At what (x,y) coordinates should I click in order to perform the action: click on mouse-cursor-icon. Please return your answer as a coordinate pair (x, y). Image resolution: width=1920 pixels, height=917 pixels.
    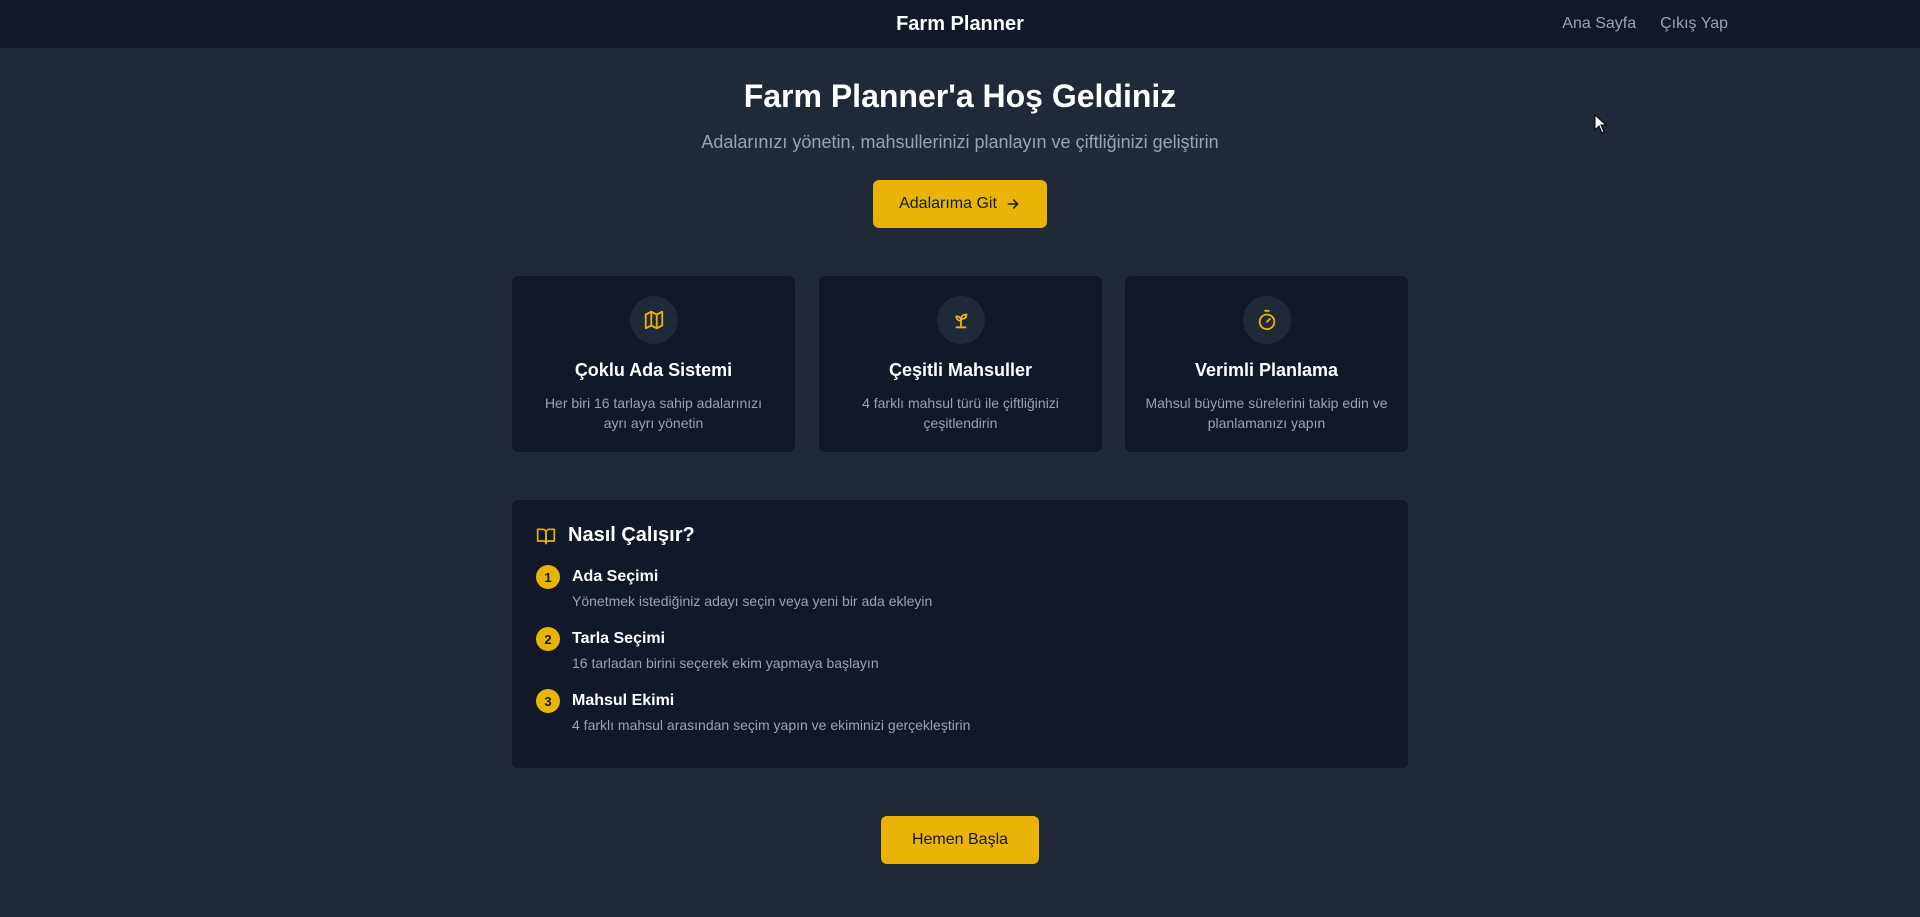
    Looking at the image, I should click on (1601, 124).